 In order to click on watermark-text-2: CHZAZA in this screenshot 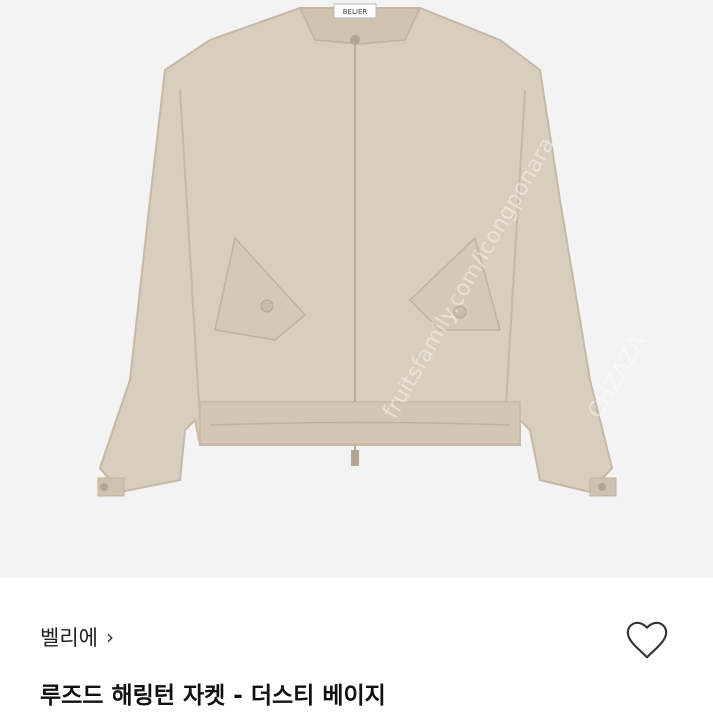, I will do `click(618, 377)`.